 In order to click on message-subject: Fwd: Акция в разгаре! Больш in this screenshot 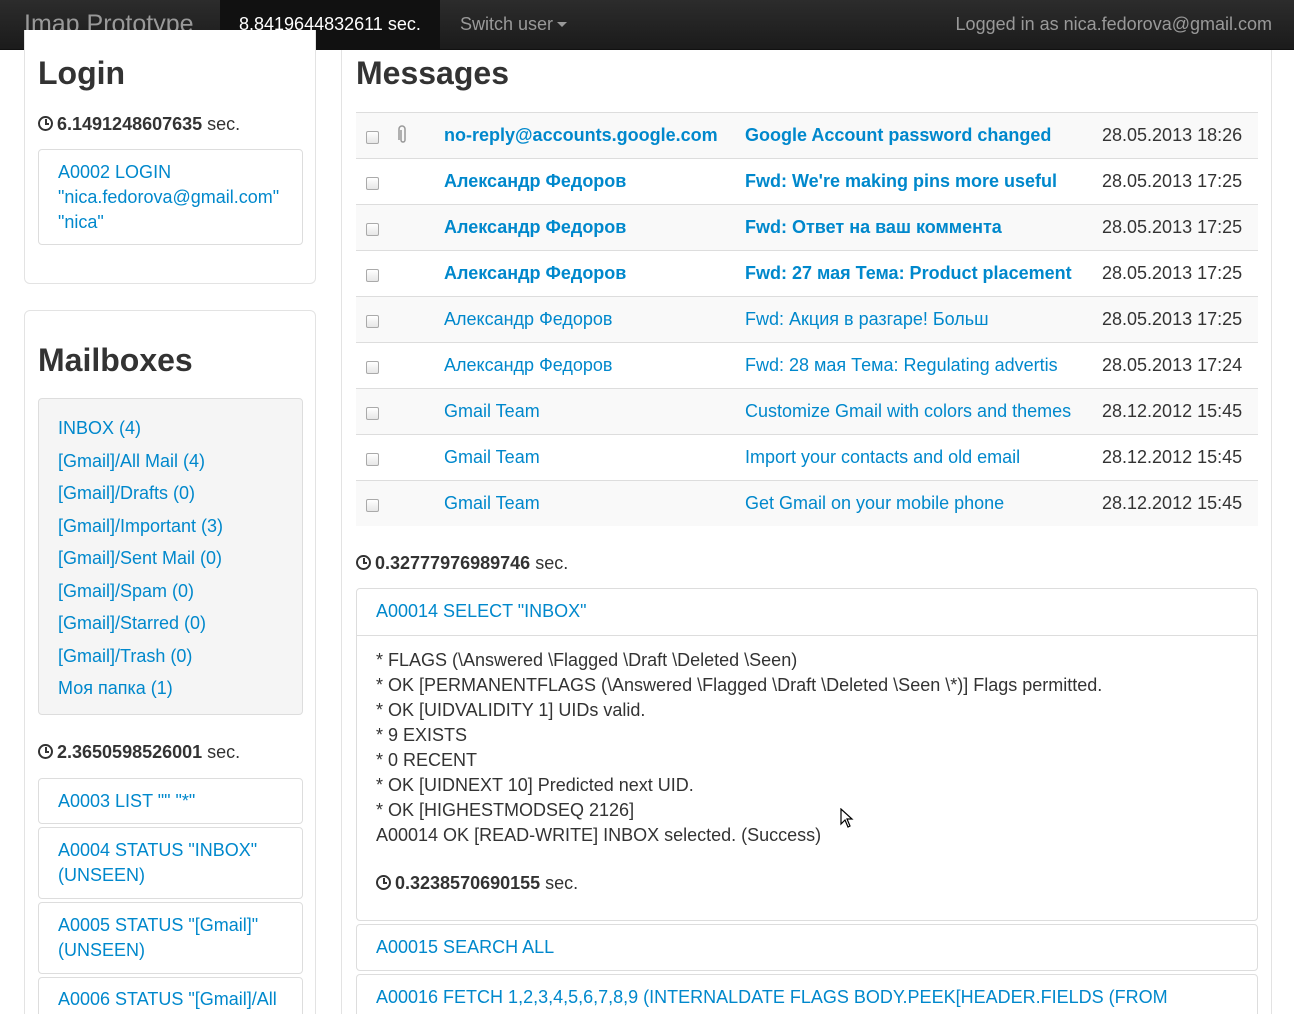, I will do `click(867, 319)`.